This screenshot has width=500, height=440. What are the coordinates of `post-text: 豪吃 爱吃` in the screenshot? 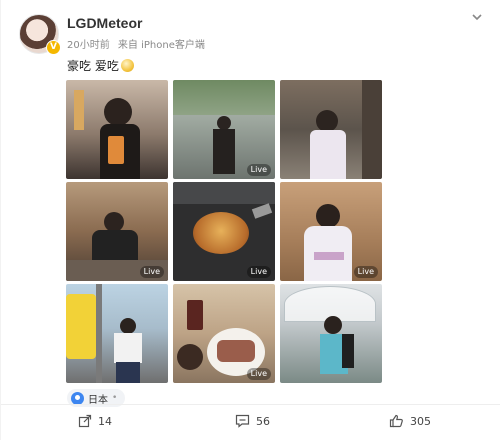 It's located at (100, 65).